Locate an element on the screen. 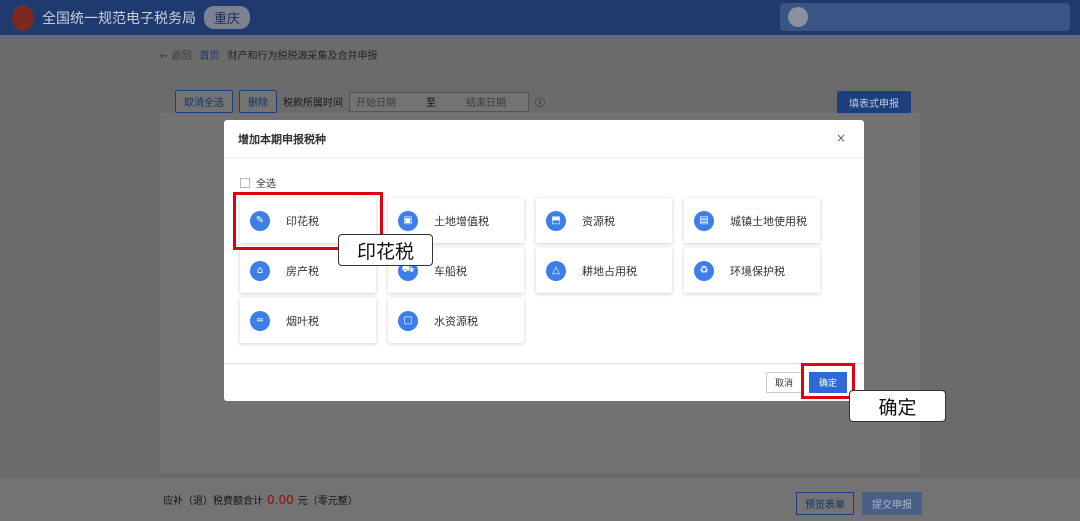 The height and width of the screenshot is (521, 1080). checkbox-icon is located at coordinates (245, 182).